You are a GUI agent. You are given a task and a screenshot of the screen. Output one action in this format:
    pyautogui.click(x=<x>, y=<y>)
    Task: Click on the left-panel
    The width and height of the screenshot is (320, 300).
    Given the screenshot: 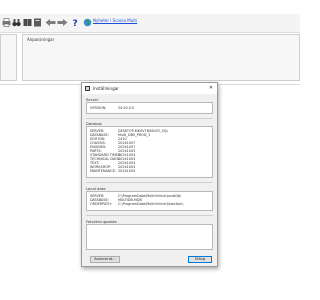 What is the action you would take?
    pyautogui.click(x=8, y=57)
    